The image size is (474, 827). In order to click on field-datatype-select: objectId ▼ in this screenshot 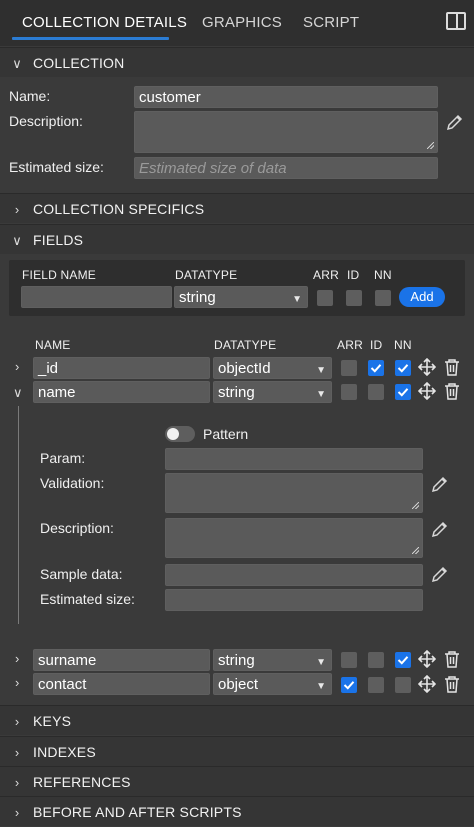, I will do `click(272, 368)`.